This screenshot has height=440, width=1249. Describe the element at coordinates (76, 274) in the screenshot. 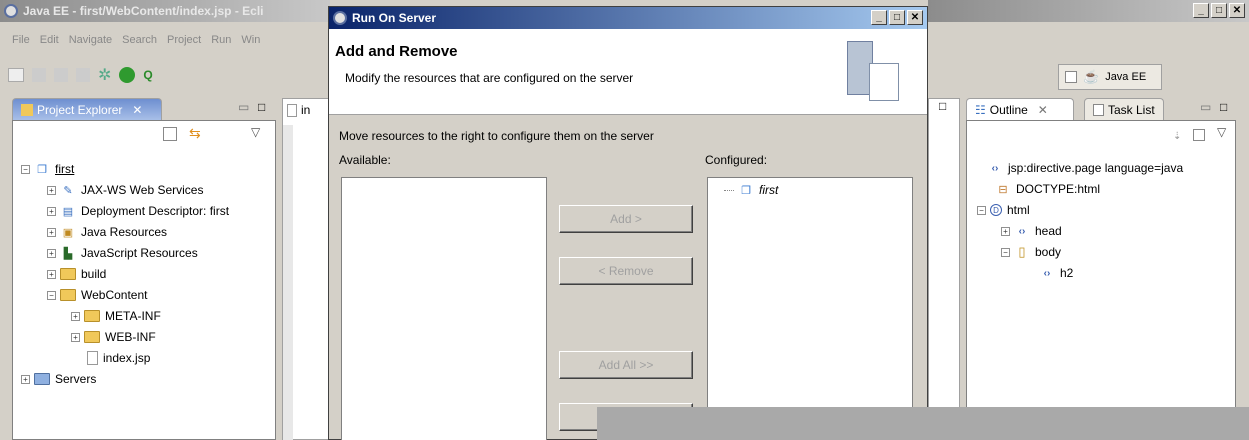

I see `tree-item: + build` at that location.